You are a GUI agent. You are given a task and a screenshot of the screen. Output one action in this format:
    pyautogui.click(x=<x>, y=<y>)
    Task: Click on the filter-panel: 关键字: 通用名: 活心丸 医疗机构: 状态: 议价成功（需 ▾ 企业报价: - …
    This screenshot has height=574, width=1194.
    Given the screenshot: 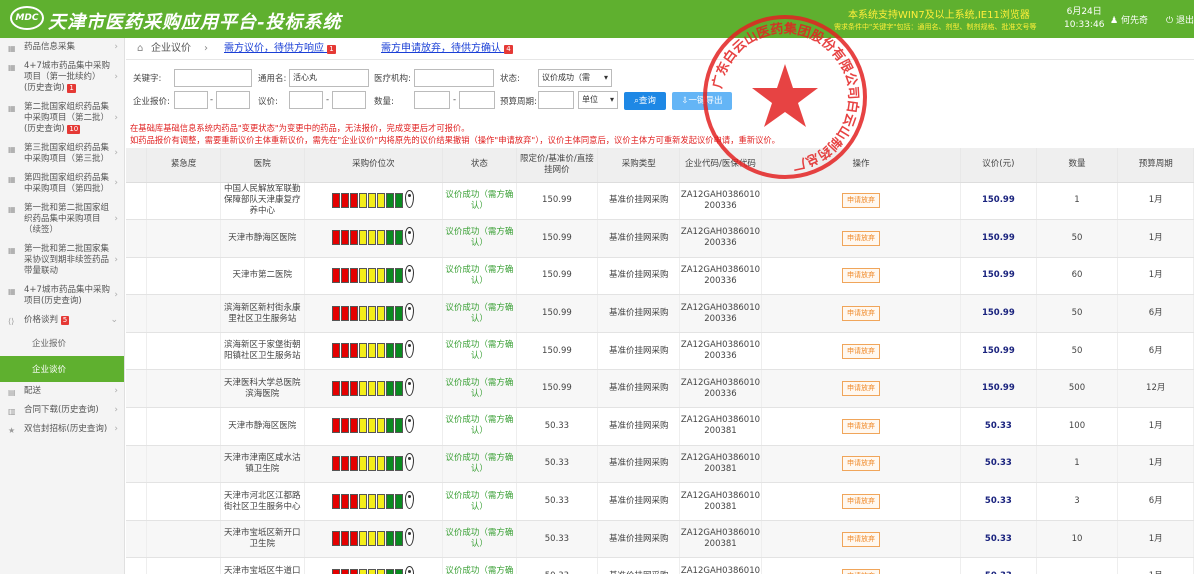 What is the action you would take?
    pyautogui.click(x=660, y=89)
    